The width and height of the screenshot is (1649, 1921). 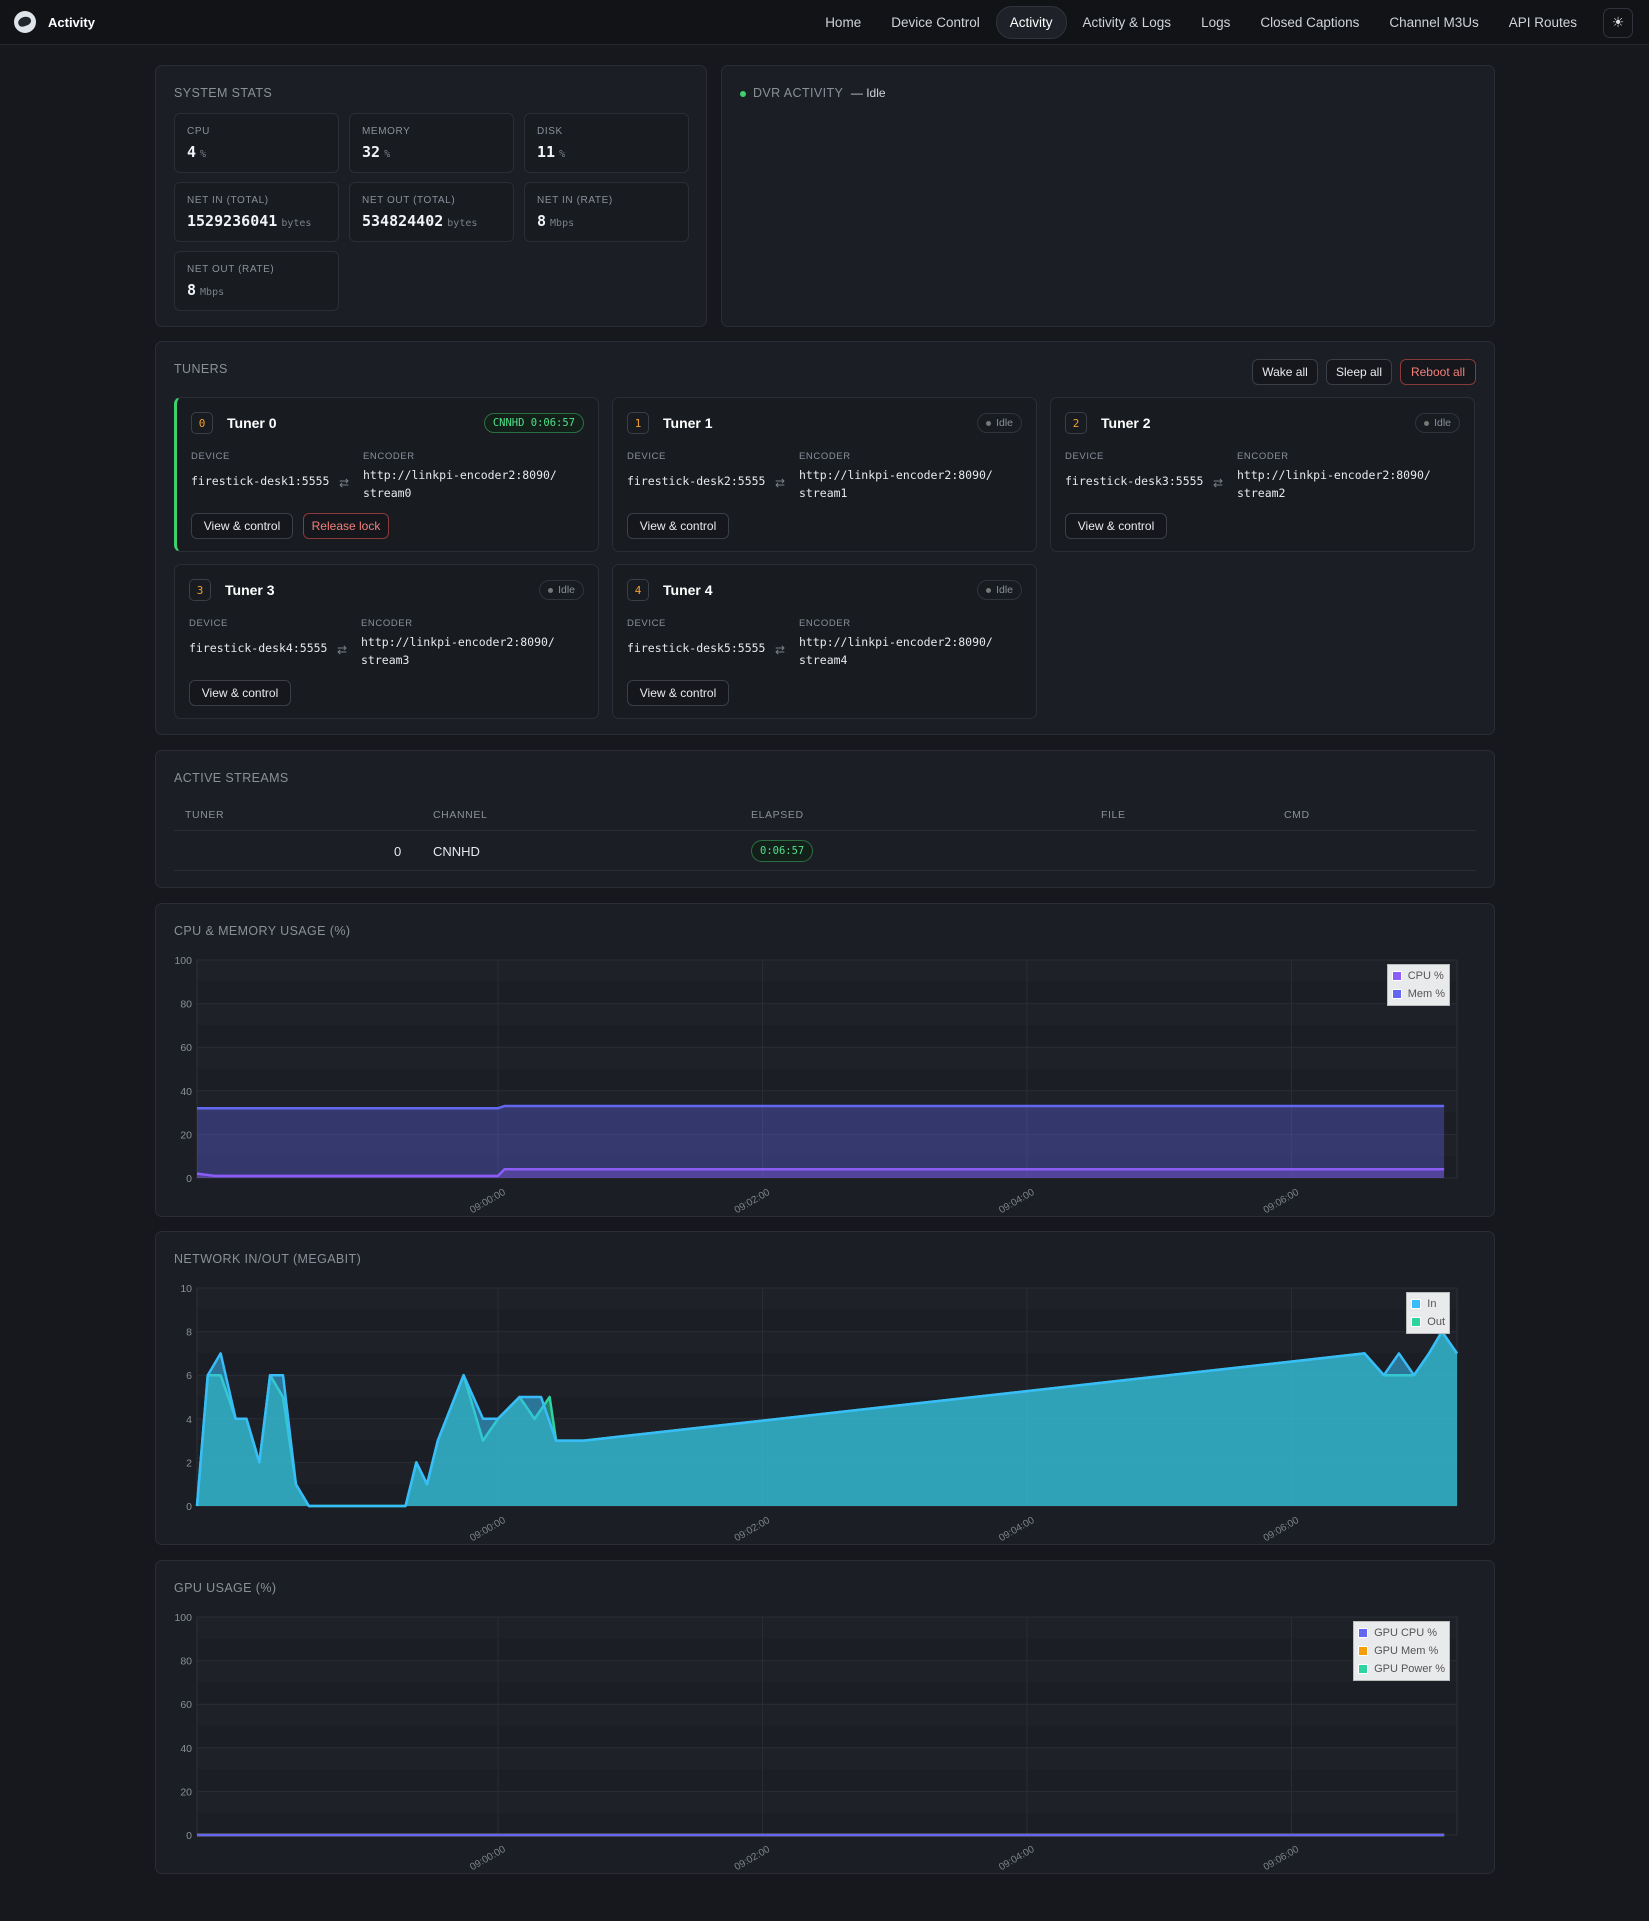 What do you see at coordinates (935, 22) in the screenshot?
I see `nav-device-control: Device Control` at bounding box center [935, 22].